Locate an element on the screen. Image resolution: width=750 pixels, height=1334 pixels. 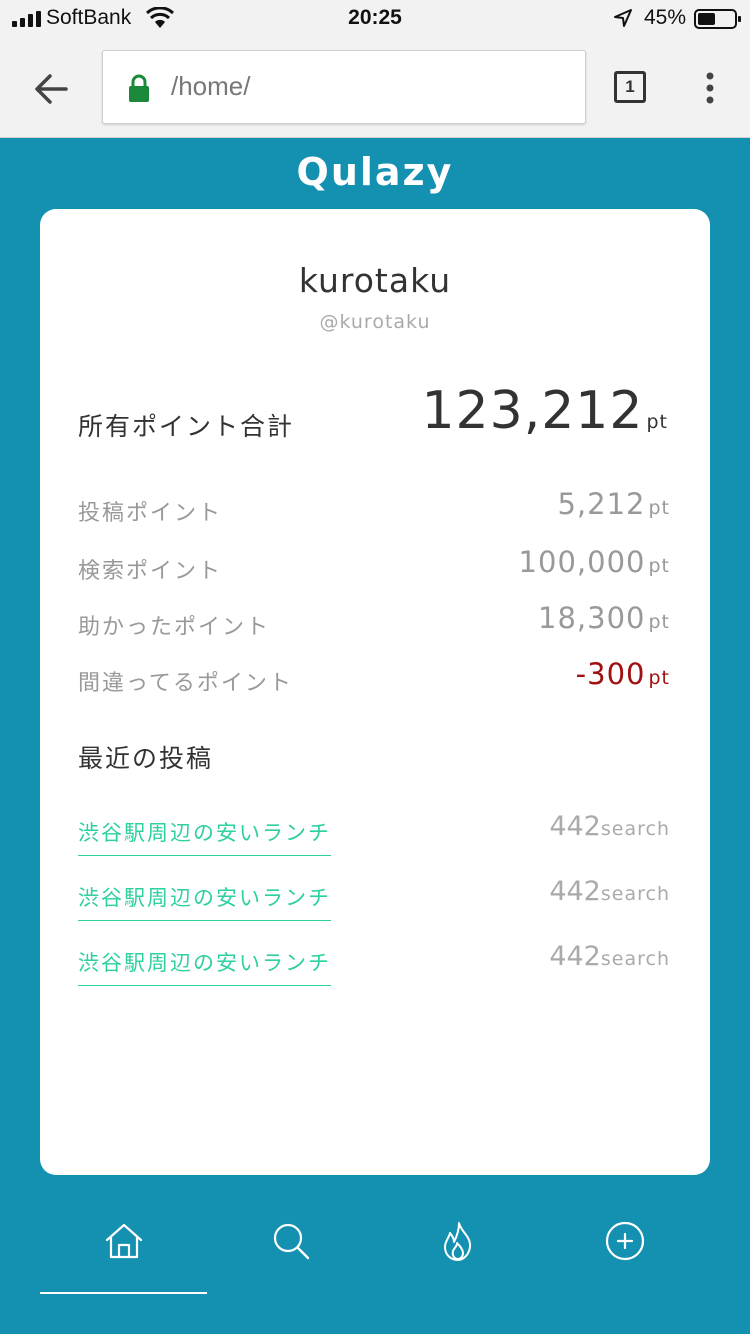
total-points-unit: pt is located at coordinates (657, 422).